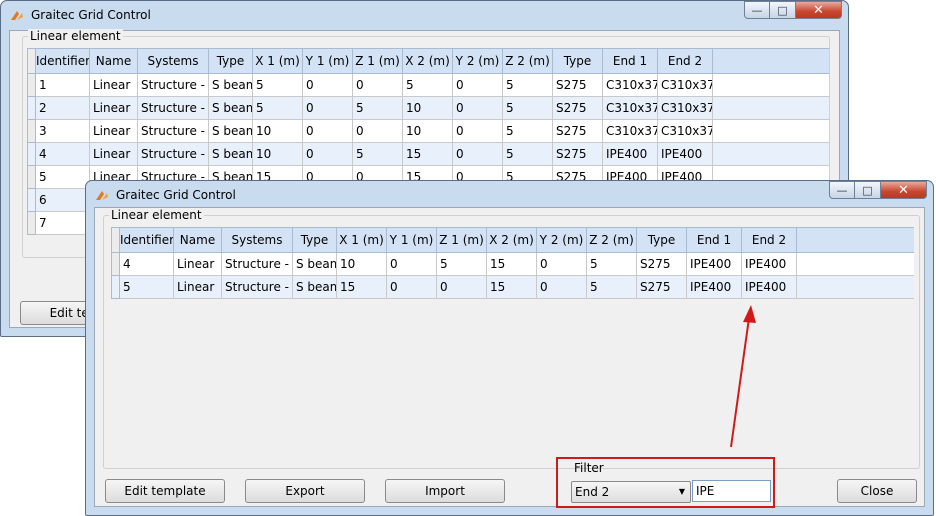 The image size is (936, 516). I want to click on import-button: Import, so click(445, 491).